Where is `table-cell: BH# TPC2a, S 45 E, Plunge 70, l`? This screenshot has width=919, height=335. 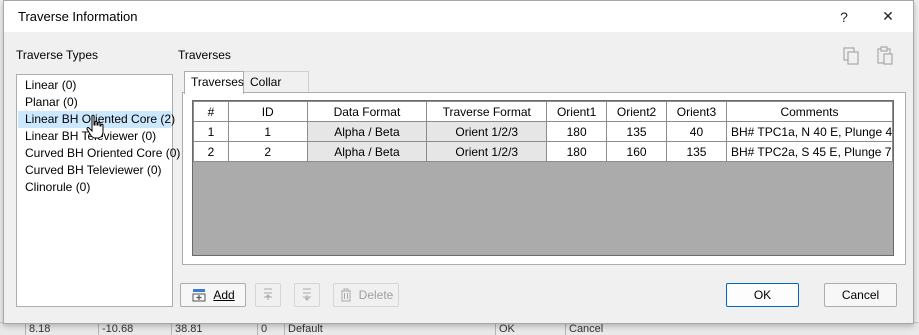 table-cell: BH# TPC2a, S 45 E, Plunge 70, l is located at coordinates (809, 151).